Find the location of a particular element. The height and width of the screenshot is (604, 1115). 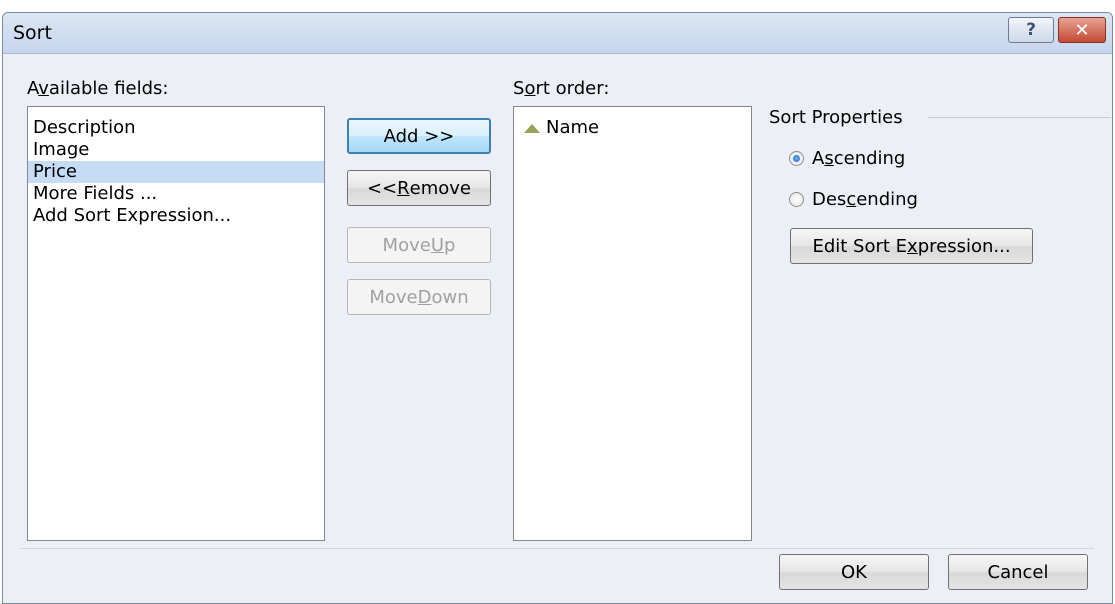

close-button: ✕ is located at coordinates (1082, 30).